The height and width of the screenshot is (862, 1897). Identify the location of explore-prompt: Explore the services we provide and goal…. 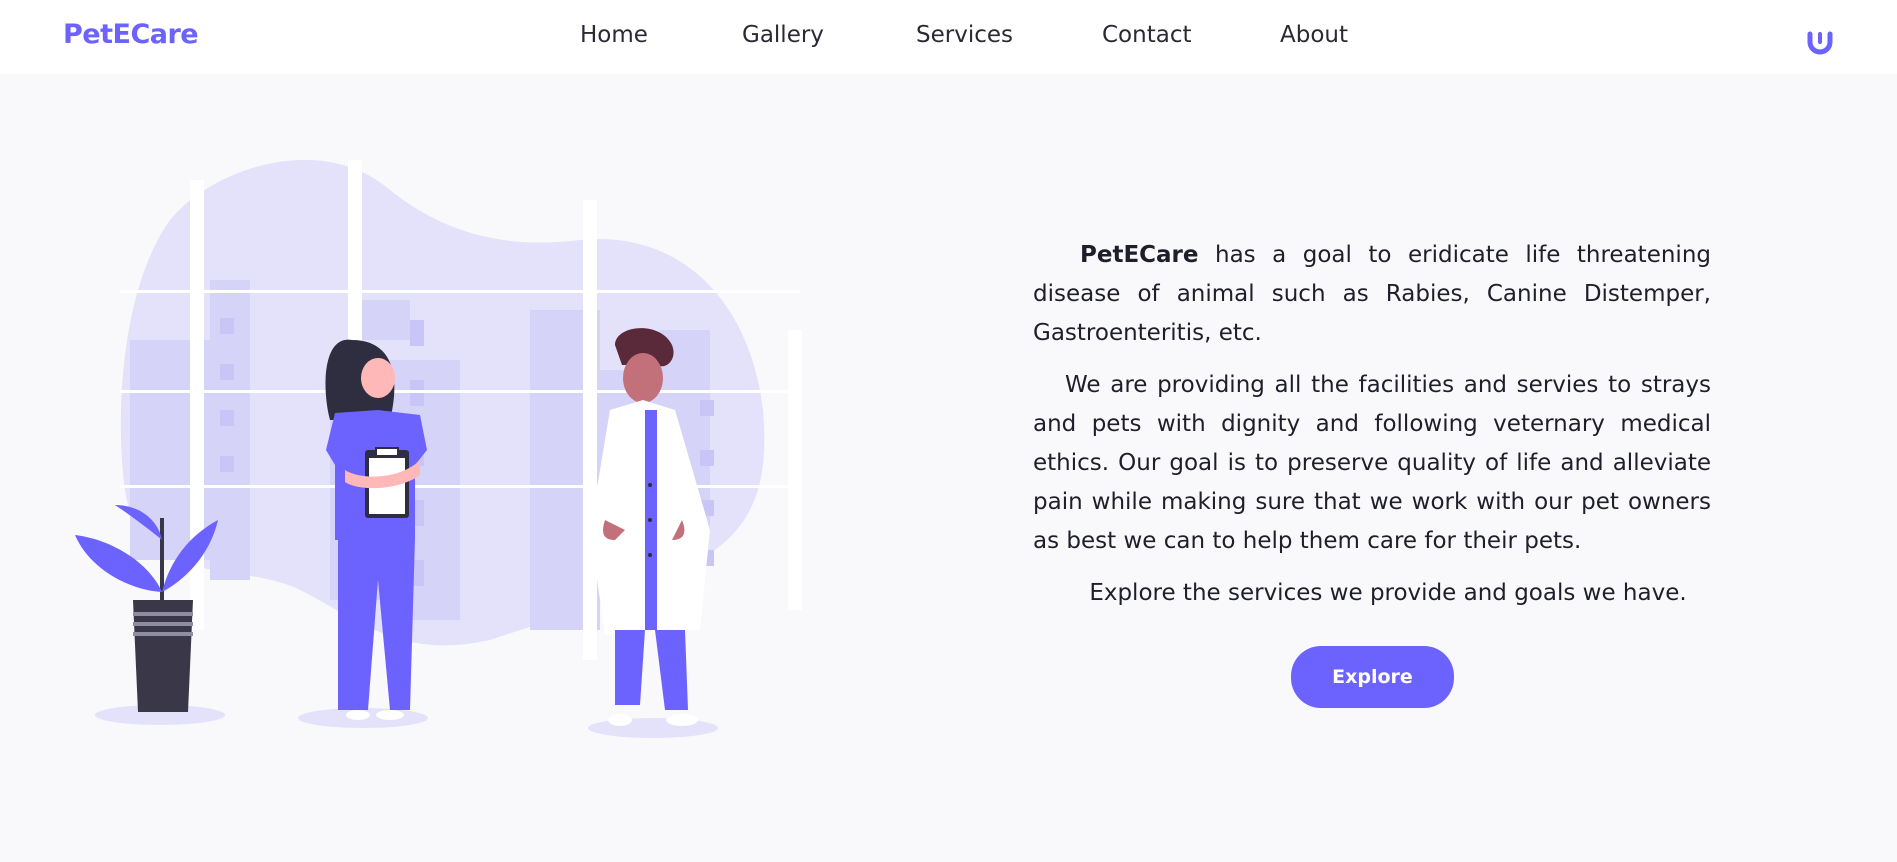
(1388, 593).